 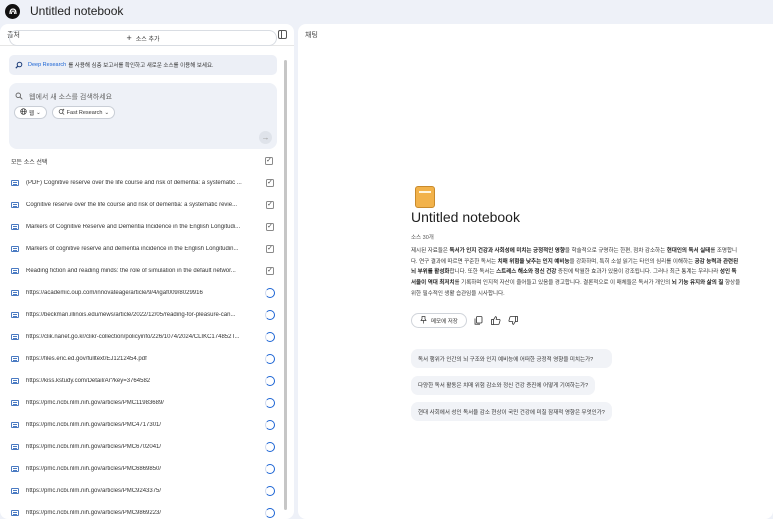 I want to click on research-mode-dropdown: Fast Research ⌄, so click(x=83, y=112).